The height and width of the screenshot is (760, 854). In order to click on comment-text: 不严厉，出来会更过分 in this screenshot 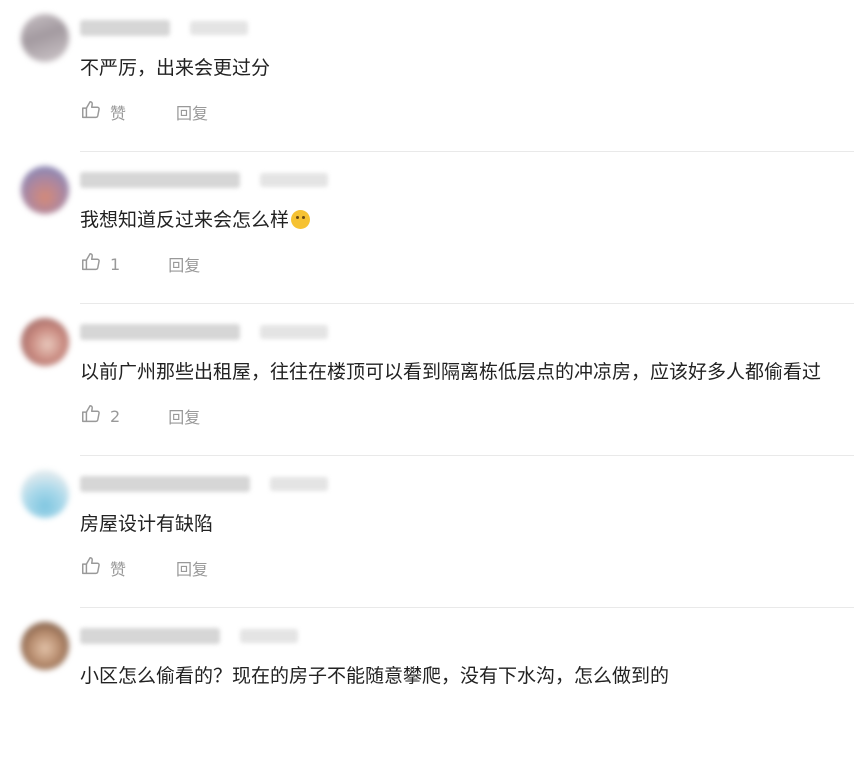, I will do `click(175, 68)`.